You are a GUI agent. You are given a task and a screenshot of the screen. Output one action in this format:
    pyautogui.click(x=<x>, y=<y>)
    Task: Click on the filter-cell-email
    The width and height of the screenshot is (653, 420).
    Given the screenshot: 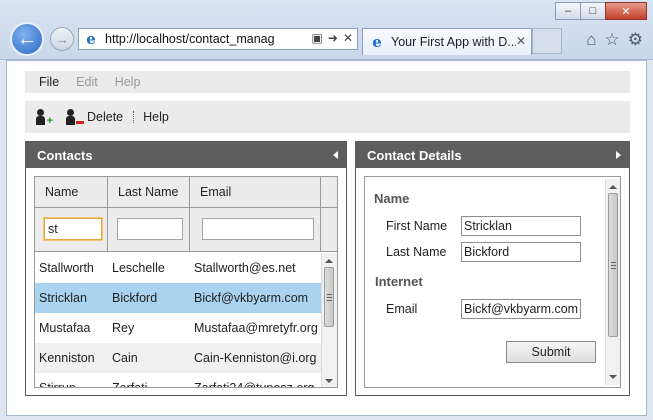 What is the action you would take?
    pyautogui.click(x=255, y=230)
    